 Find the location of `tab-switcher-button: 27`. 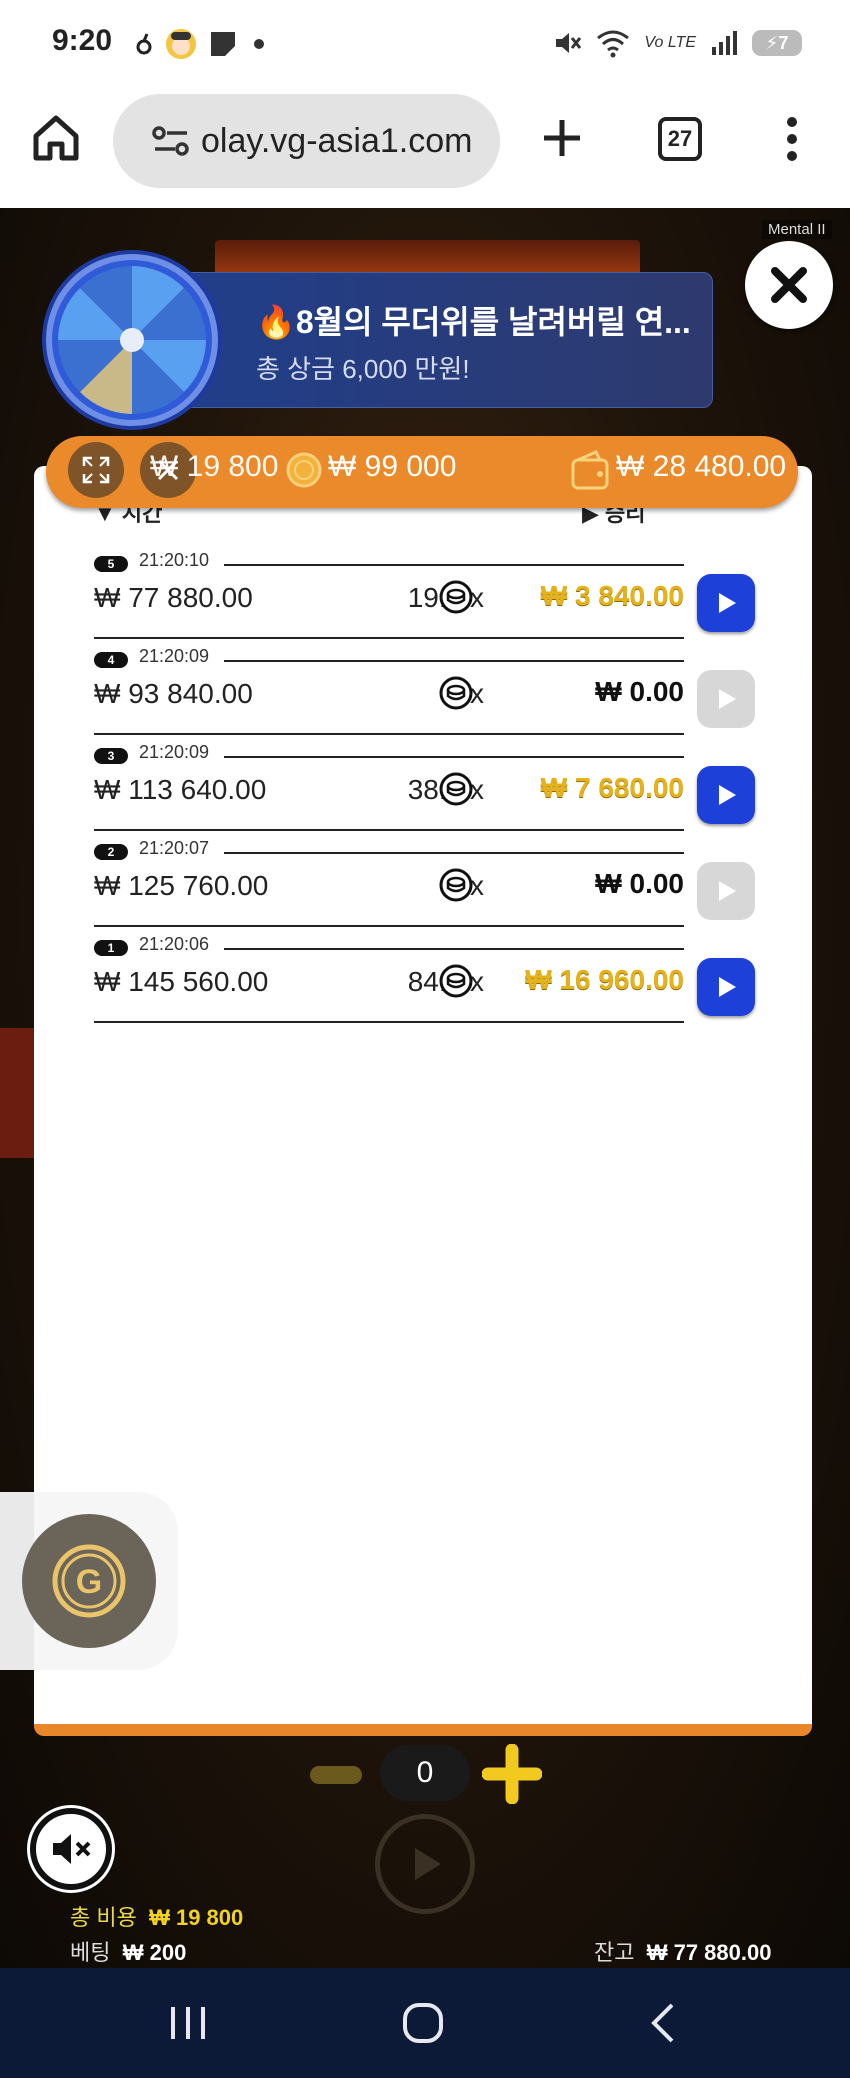

tab-switcher-button: 27 is located at coordinates (680, 139).